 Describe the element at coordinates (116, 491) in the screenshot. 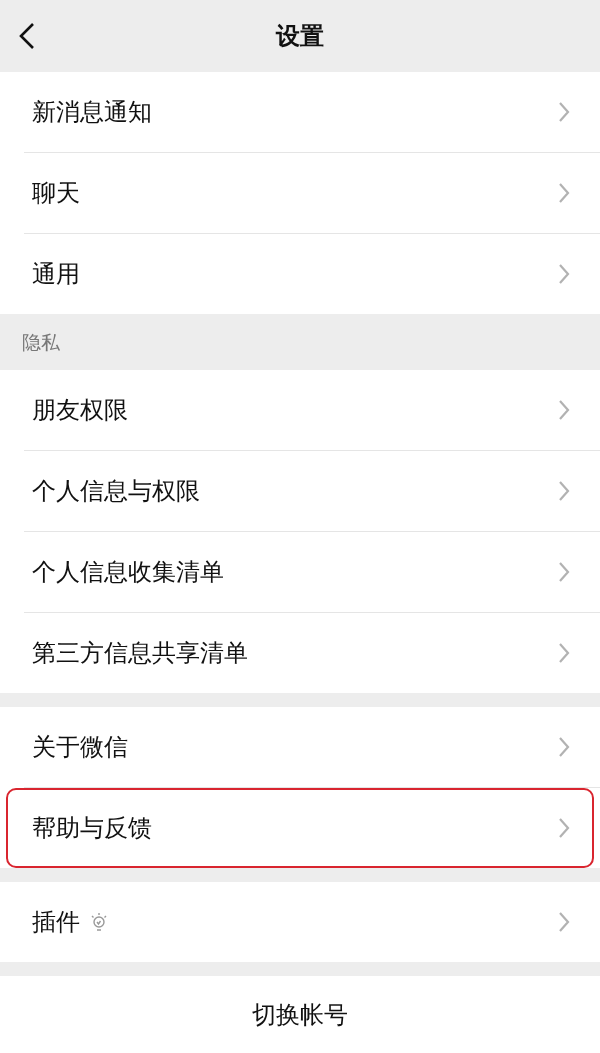

I see `row-label: 个人信息与权限` at that location.